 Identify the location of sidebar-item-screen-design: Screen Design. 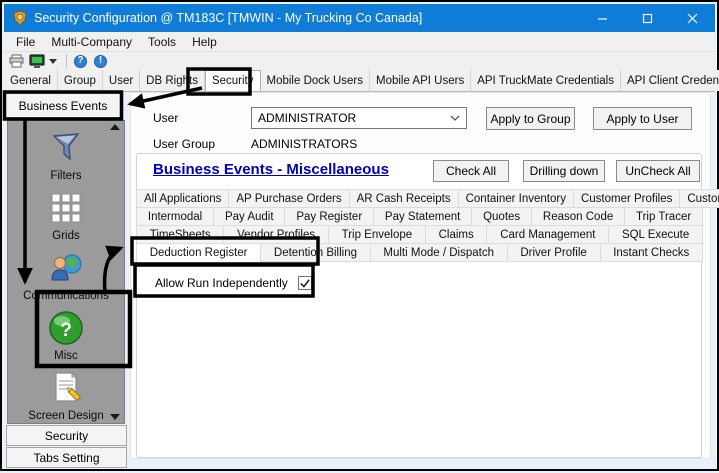
(66, 395).